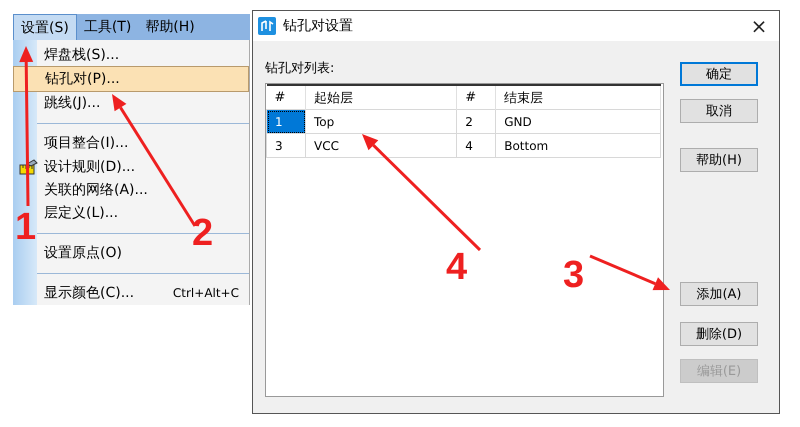 This screenshot has height=427, width=800. I want to click on table-cell: 1, so click(286, 122).